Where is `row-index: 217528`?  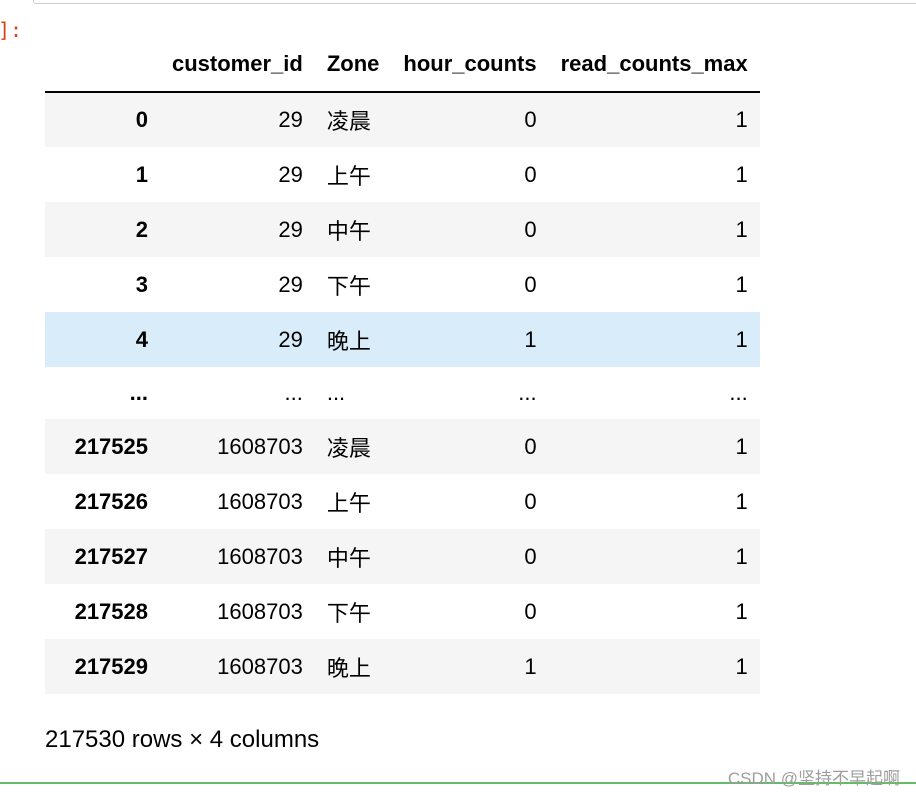 row-index: 217528 is located at coordinates (111, 611).